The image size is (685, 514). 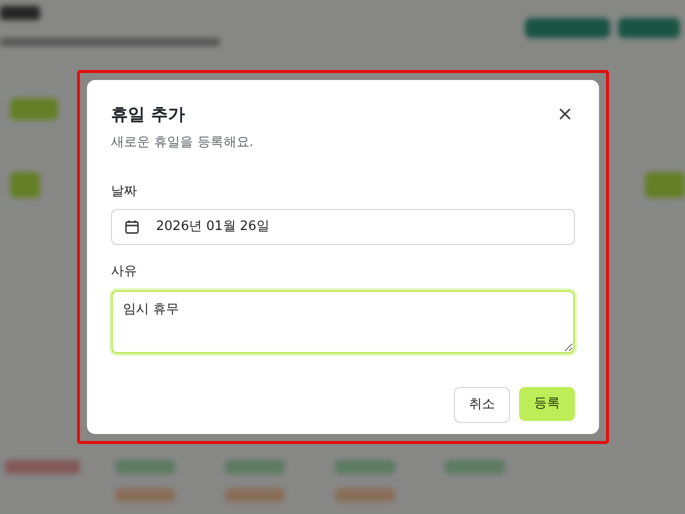 I want to click on submit-button: 등록, so click(x=547, y=403).